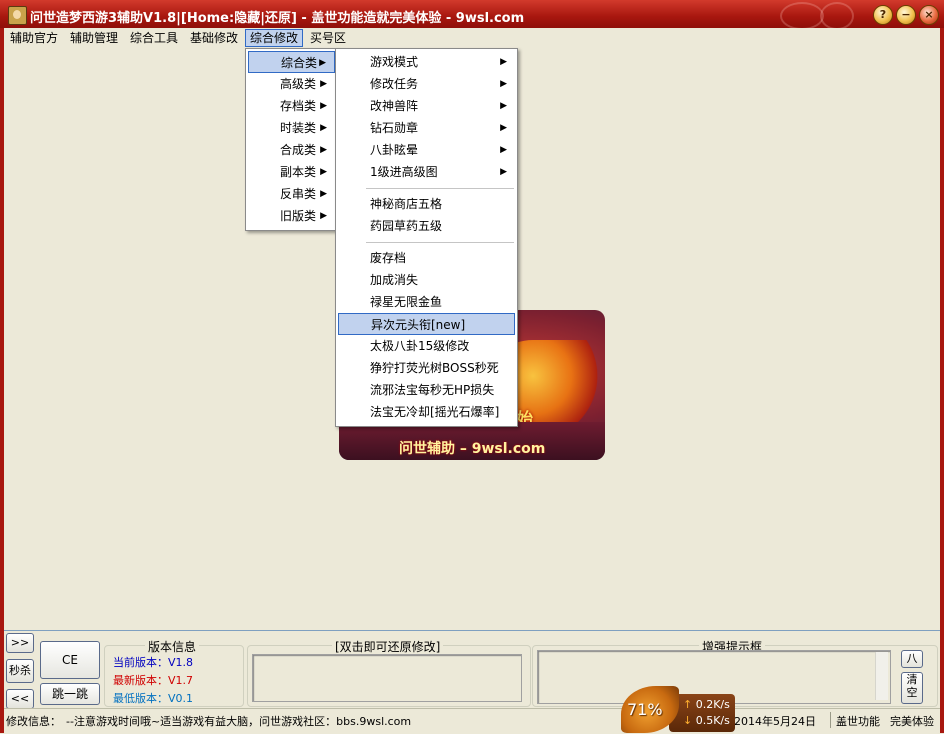 This screenshot has width=944, height=734. What do you see at coordinates (406, 302) in the screenshot?
I see `flyout-item-label: 禄星无限金鱼` at bounding box center [406, 302].